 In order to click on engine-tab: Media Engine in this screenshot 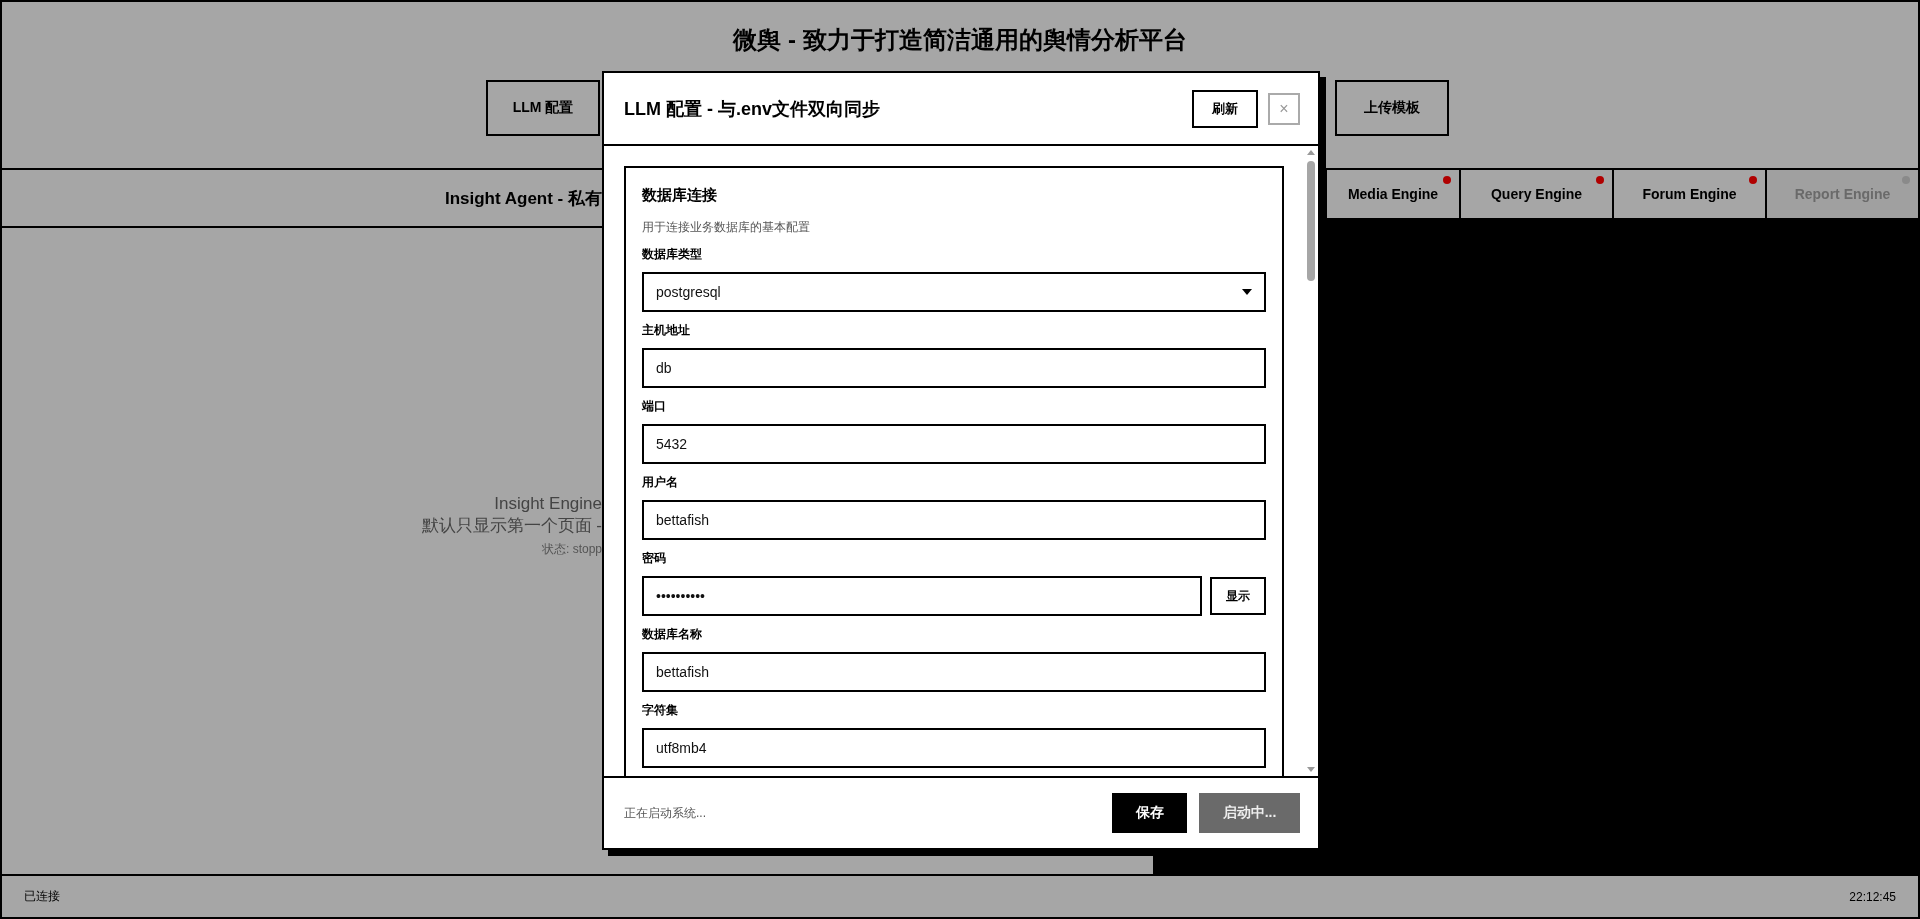, I will do `click(1393, 194)`.